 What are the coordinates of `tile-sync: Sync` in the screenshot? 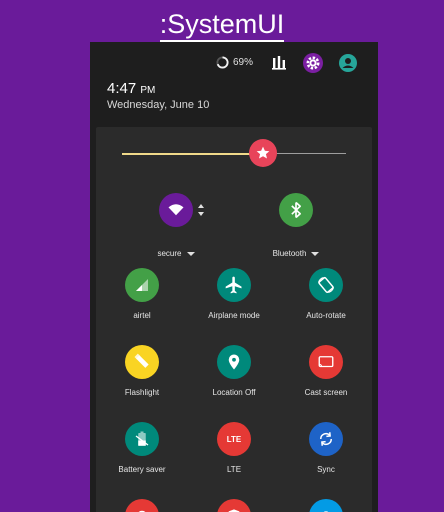 It's located at (326, 448).